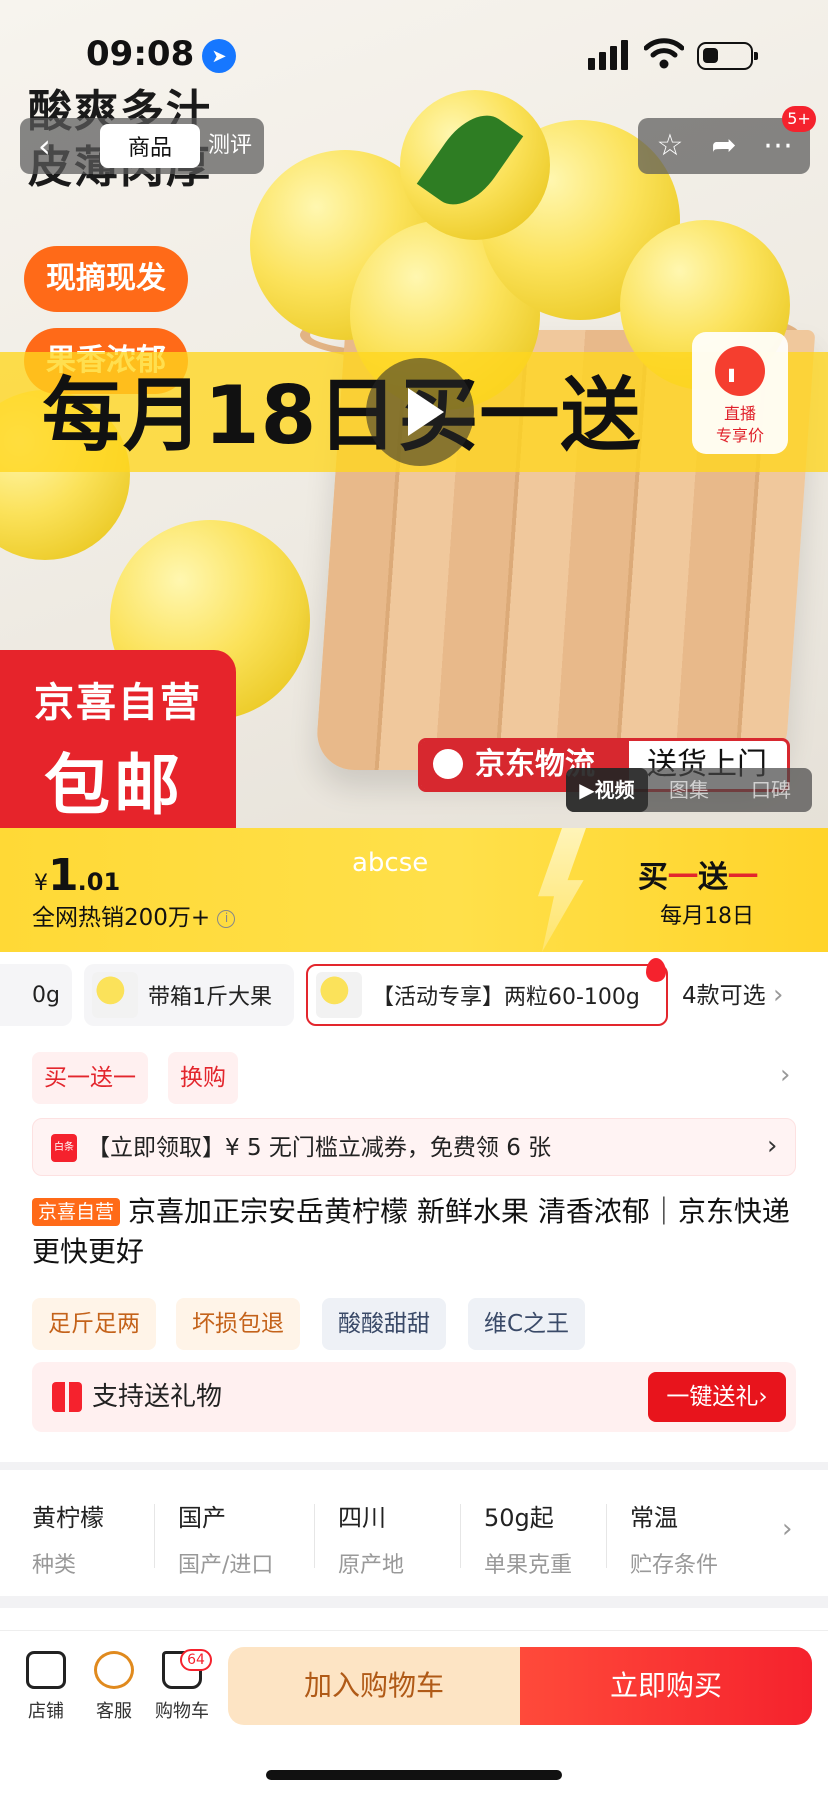 The width and height of the screenshot is (828, 1795). Describe the element at coordinates (724, 146) in the screenshot. I see `share-icon: ➦` at that location.